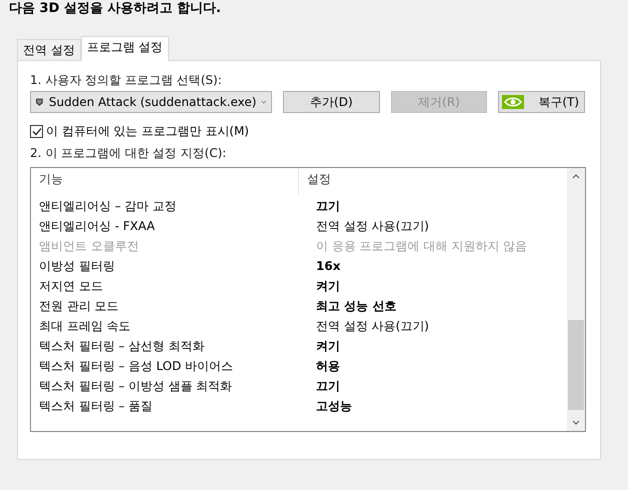 This screenshot has height=490, width=628. What do you see at coordinates (97, 226) in the screenshot?
I see `feature-name: 앤티엘리어싱 - FXAA` at bounding box center [97, 226].